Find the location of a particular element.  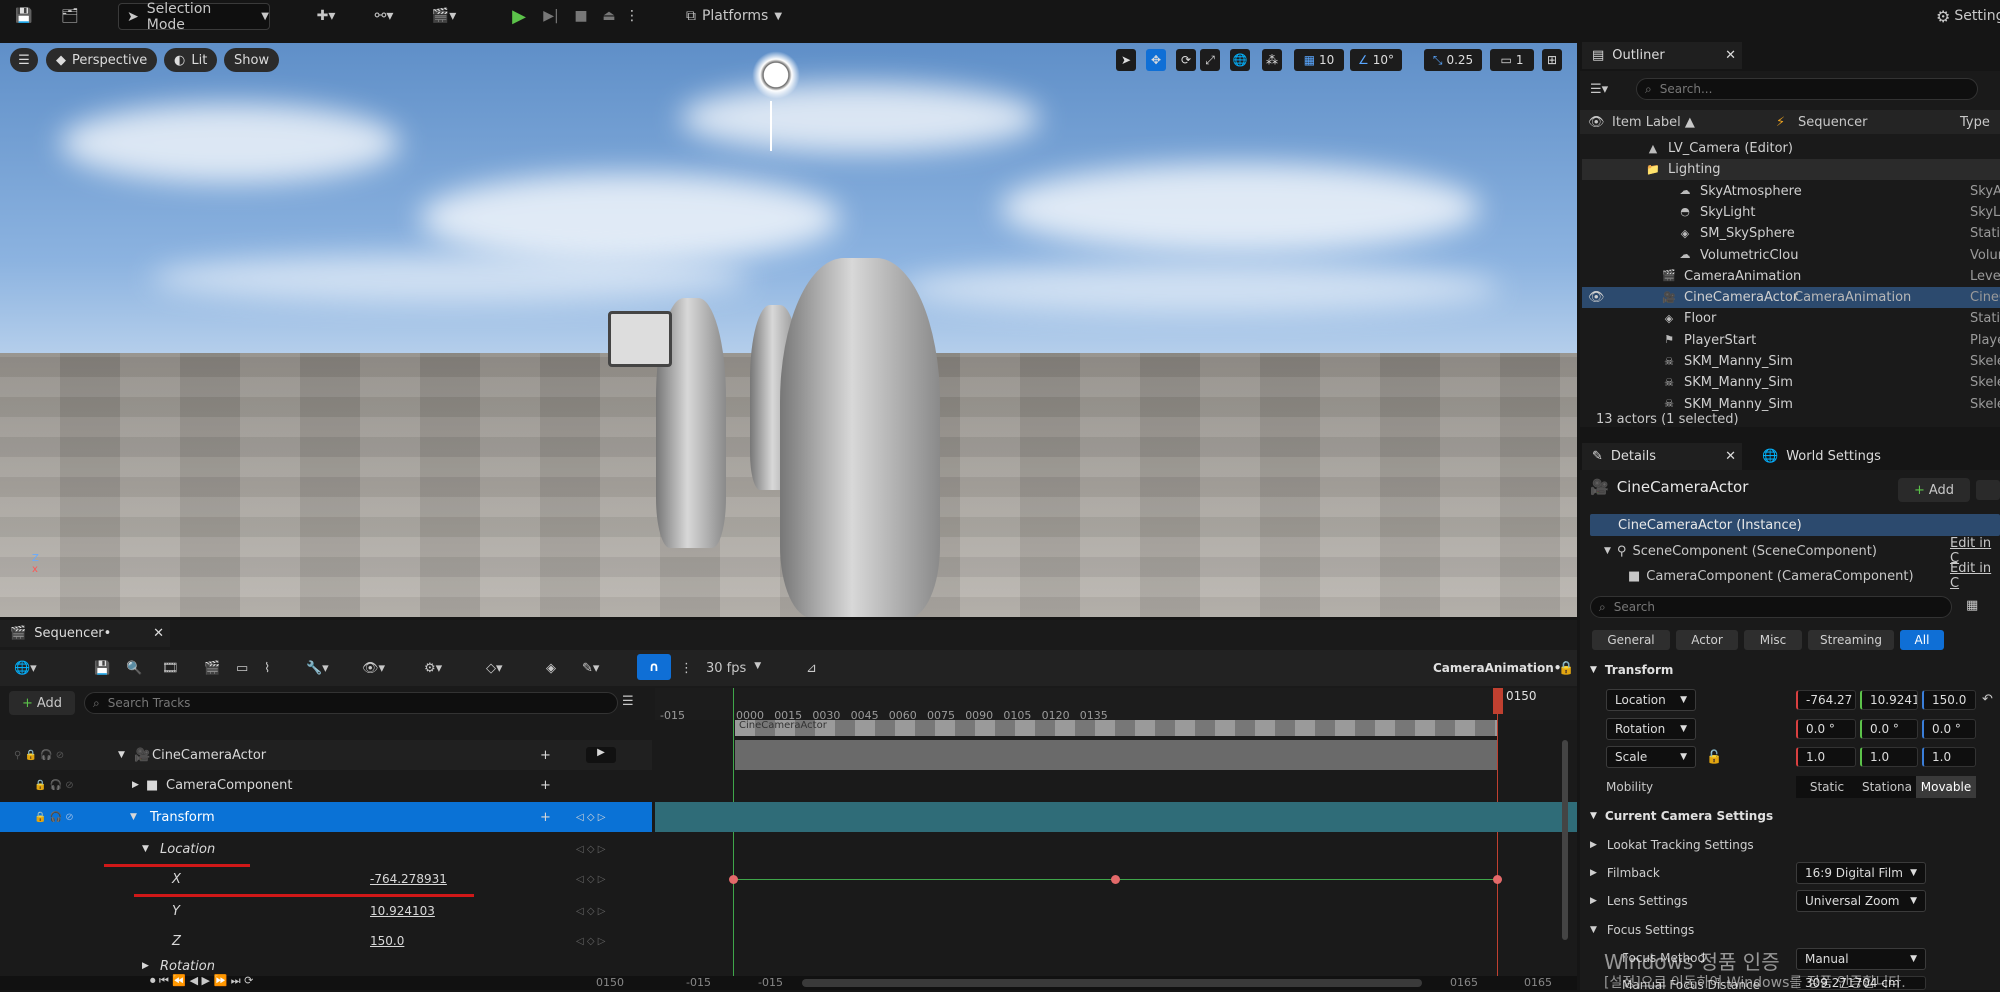

transform-section: ▼ Transform is located at coordinates (1791, 670).